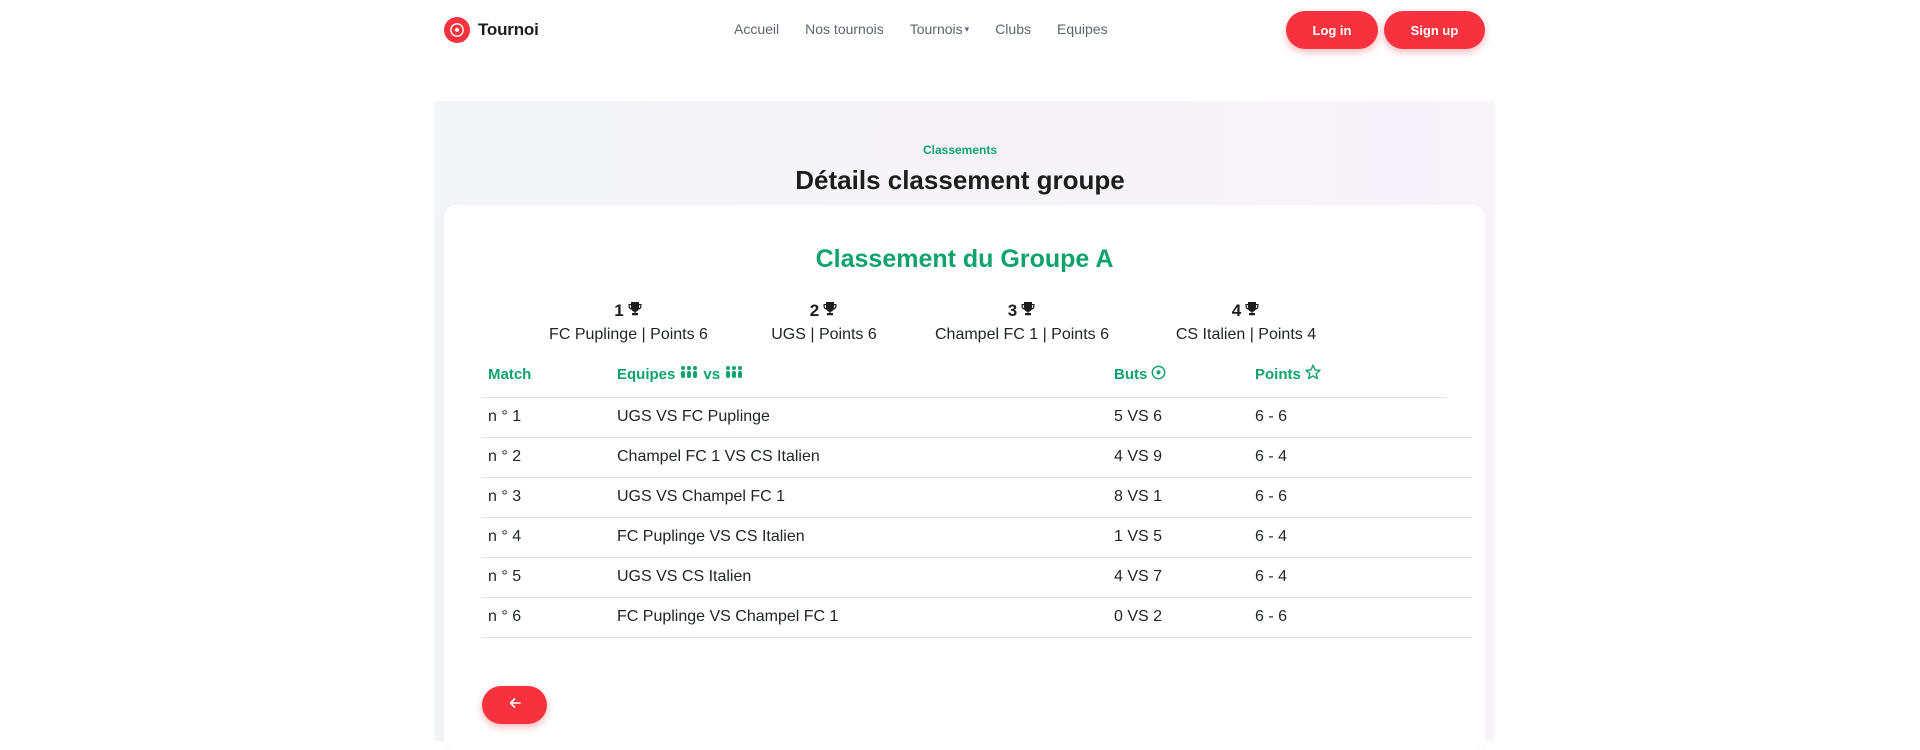  What do you see at coordinates (967, 28) in the screenshot?
I see `caret-down-icon: ▾` at bounding box center [967, 28].